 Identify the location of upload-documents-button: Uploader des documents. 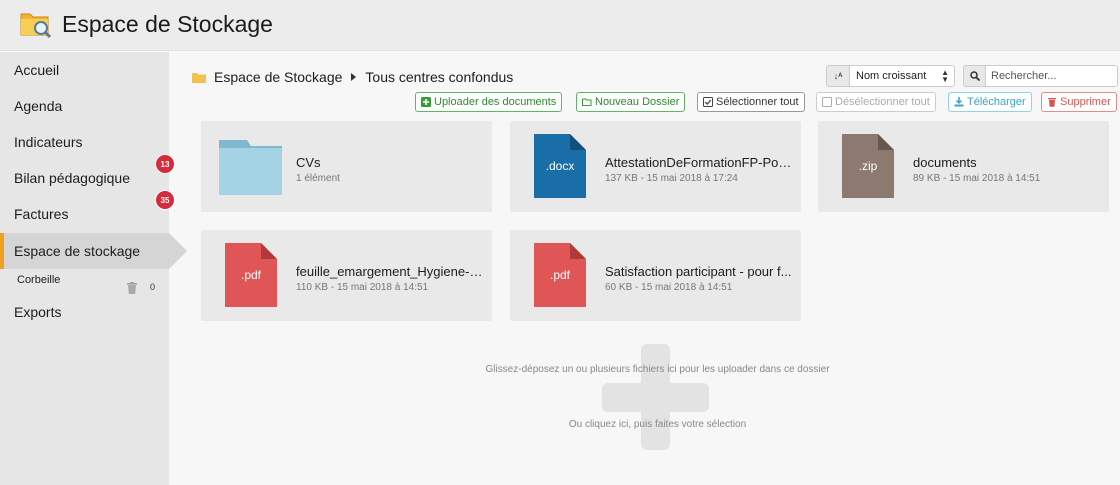
(489, 102).